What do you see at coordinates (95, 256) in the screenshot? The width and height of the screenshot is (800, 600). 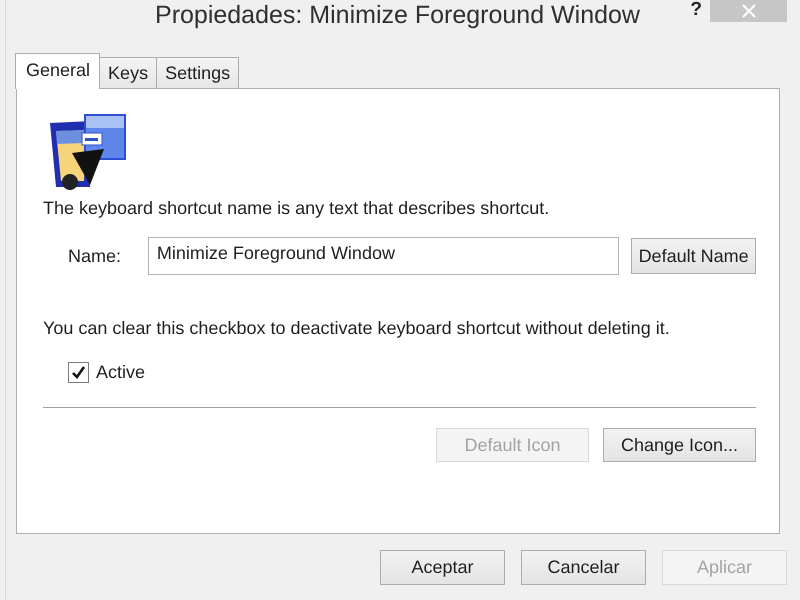 I see `name-label: Name:` at bounding box center [95, 256].